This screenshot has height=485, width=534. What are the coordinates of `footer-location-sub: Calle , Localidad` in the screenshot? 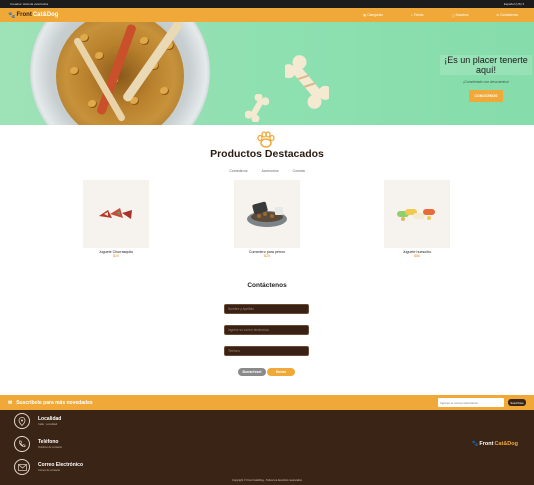 It's located at (48, 424).